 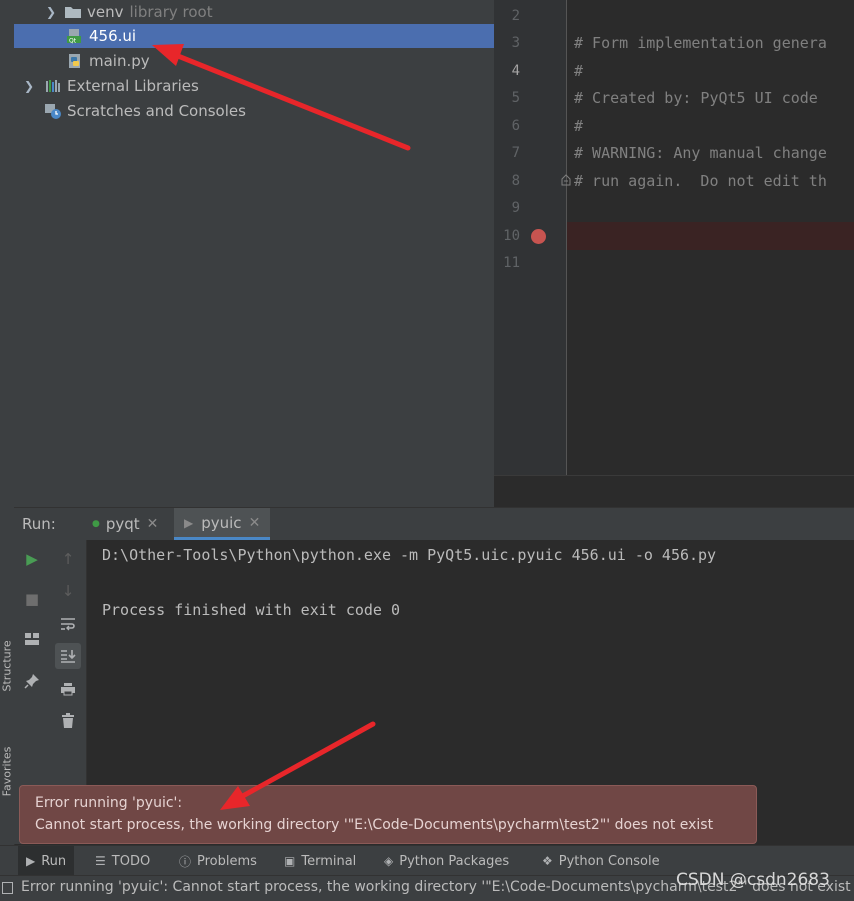 What do you see at coordinates (7, 450) in the screenshot?
I see `left-tool-strip: Structure Favorites` at bounding box center [7, 450].